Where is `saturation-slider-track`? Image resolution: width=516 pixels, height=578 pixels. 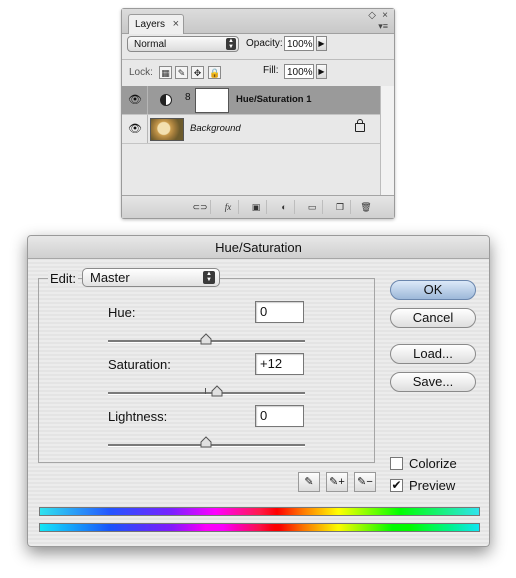 saturation-slider-track is located at coordinates (206, 393).